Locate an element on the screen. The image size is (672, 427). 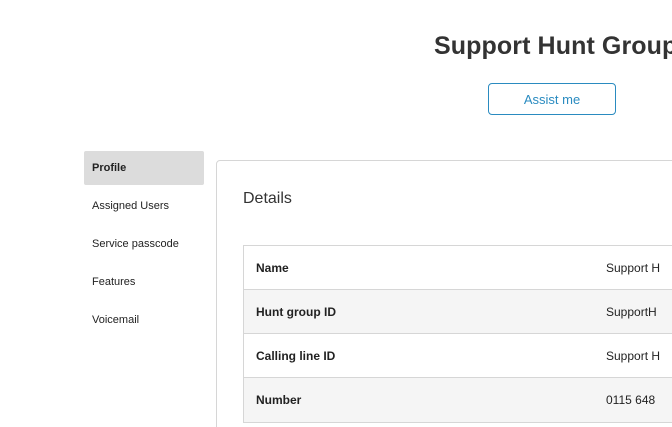
row-label-hunt-group-id: Hunt group ID is located at coordinates (296, 311).